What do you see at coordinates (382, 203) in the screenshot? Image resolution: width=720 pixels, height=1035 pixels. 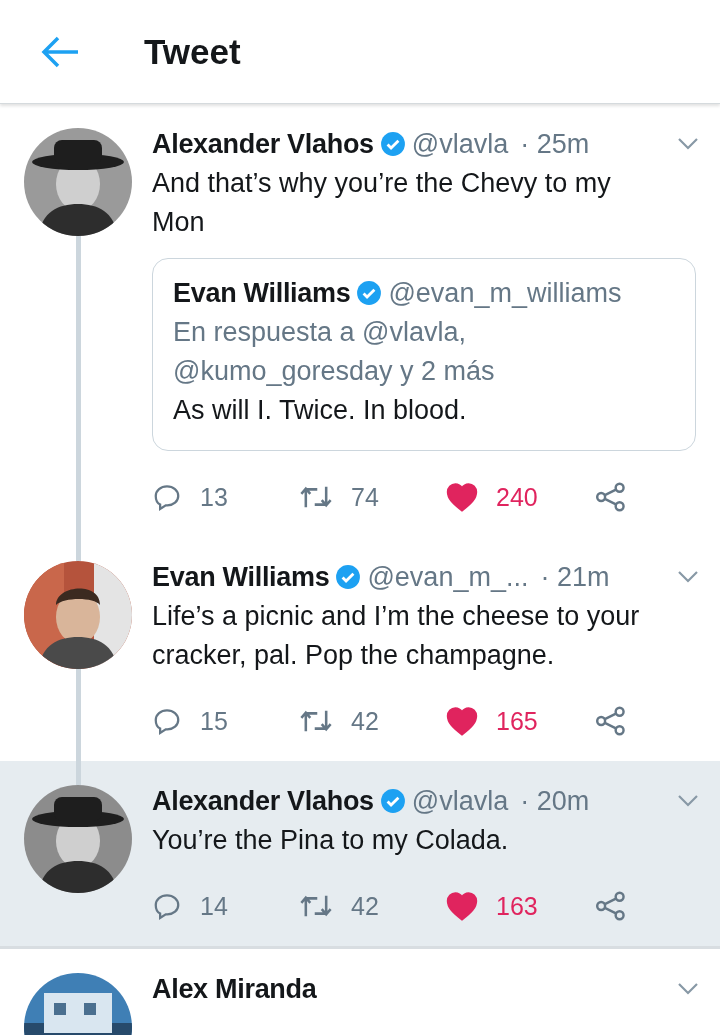 I see `tweet-text: And that’s why you’re the Chevy to my Mon` at bounding box center [382, 203].